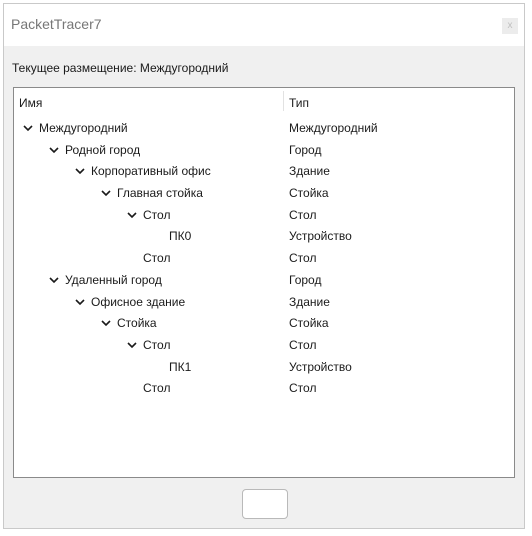  I want to click on tree-row-name: Междугородний, so click(83, 128).